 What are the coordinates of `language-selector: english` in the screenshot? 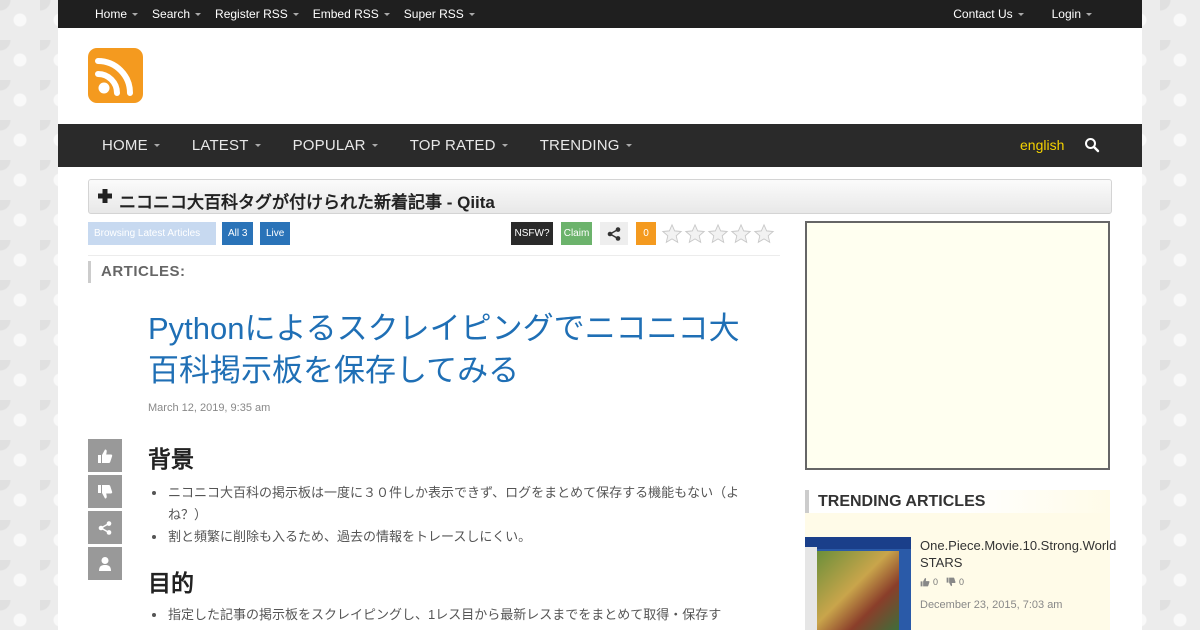 It's located at (1042, 145).